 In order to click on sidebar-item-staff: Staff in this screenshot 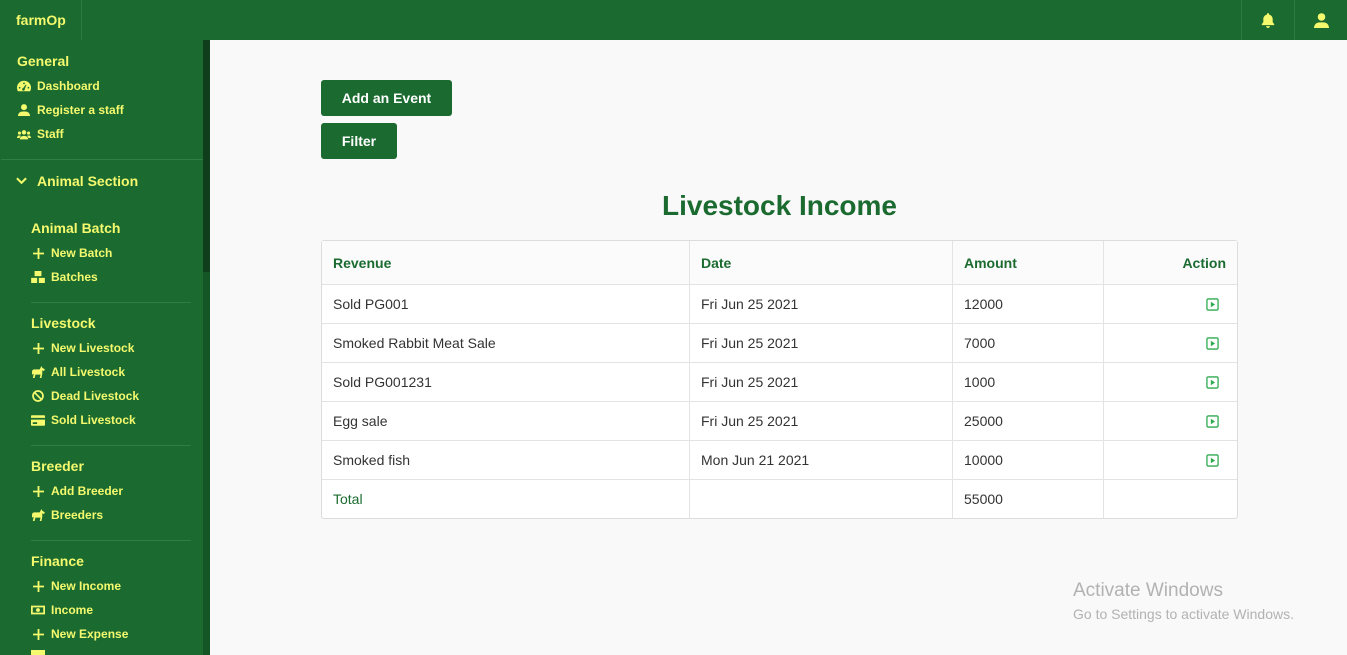, I will do `click(40, 134)`.